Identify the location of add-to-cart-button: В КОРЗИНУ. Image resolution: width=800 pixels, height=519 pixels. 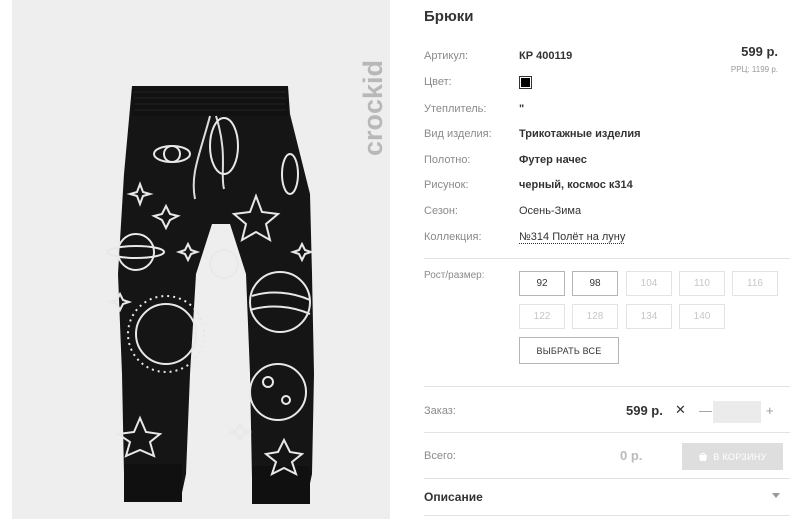
(732, 456).